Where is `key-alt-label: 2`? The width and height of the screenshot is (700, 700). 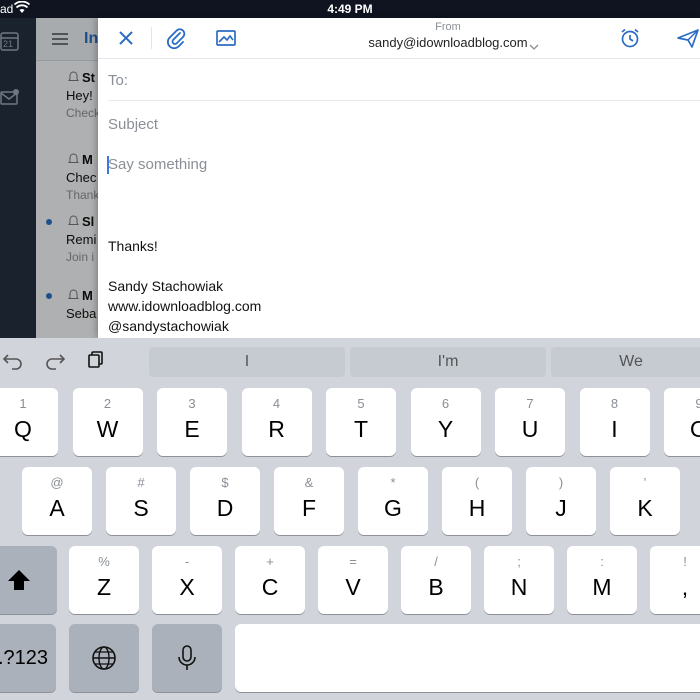
key-alt-label: 2 is located at coordinates (107, 403).